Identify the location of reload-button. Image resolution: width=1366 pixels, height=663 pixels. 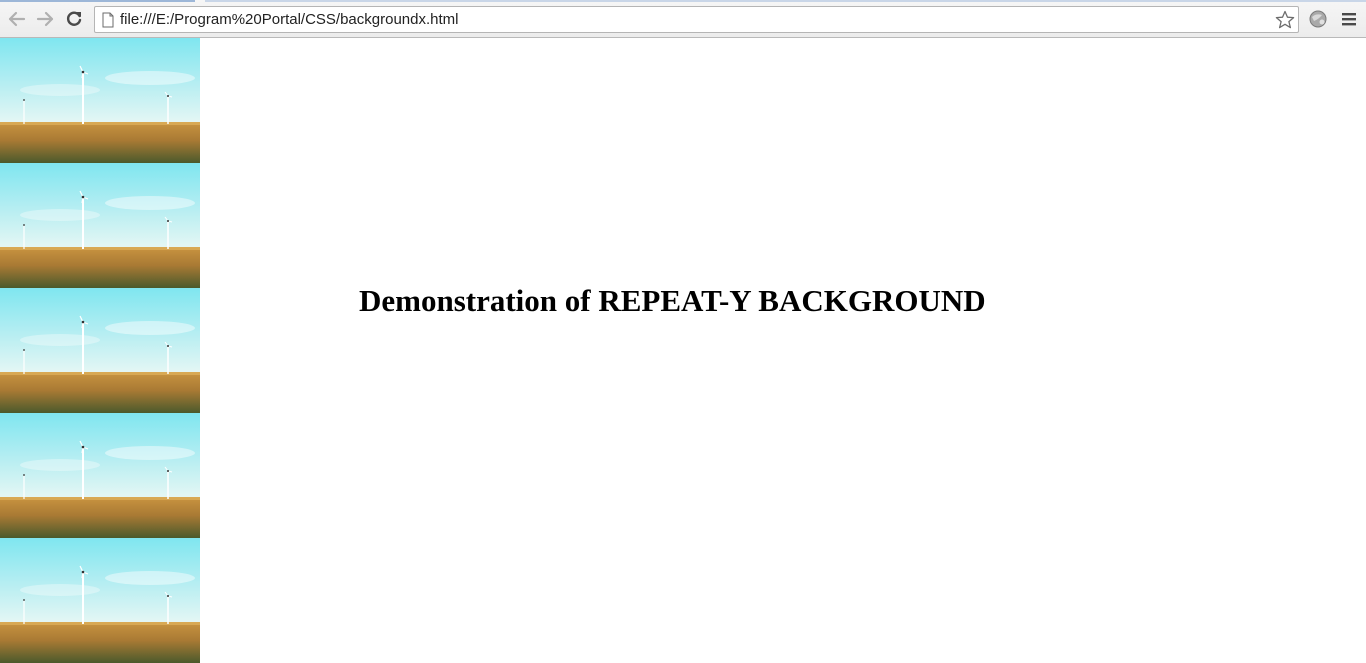
(74, 19).